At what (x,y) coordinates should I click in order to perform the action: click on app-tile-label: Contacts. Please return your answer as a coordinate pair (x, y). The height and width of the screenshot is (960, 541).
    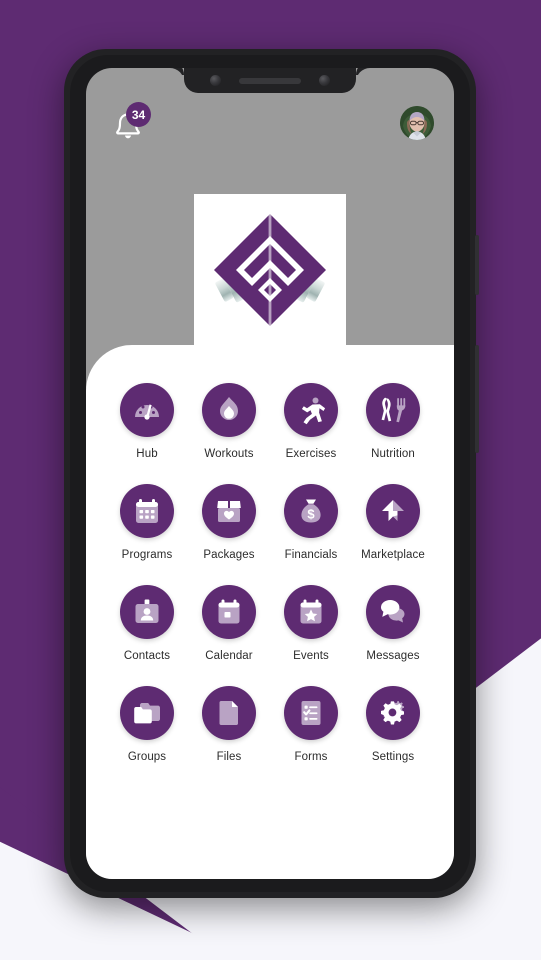
    Looking at the image, I should click on (147, 656).